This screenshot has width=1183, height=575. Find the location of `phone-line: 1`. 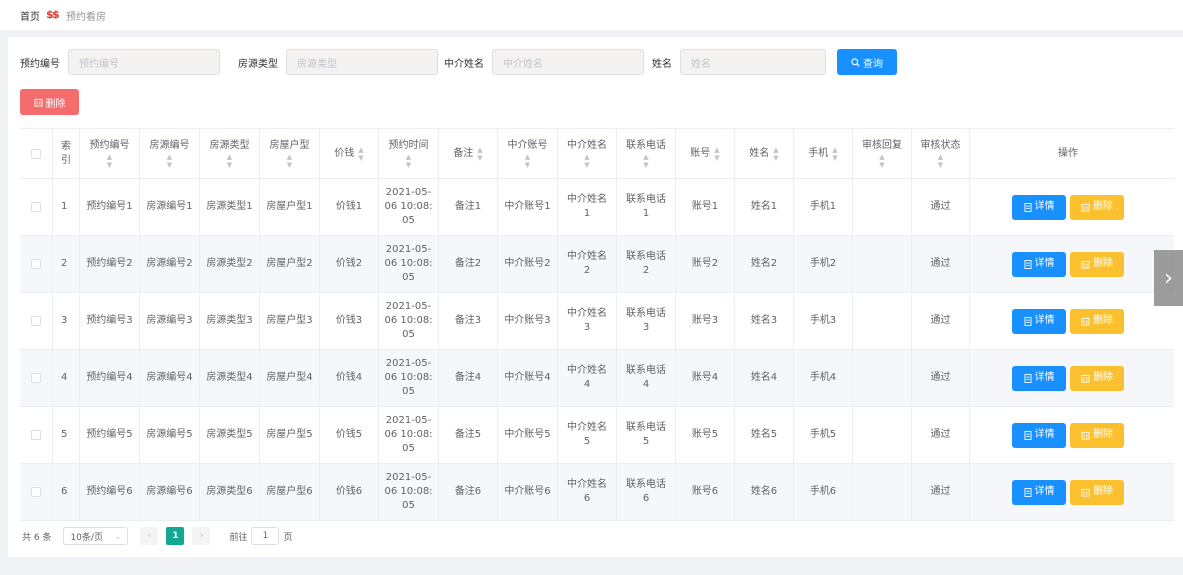

phone-line: 1 is located at coordinates (646, 213).